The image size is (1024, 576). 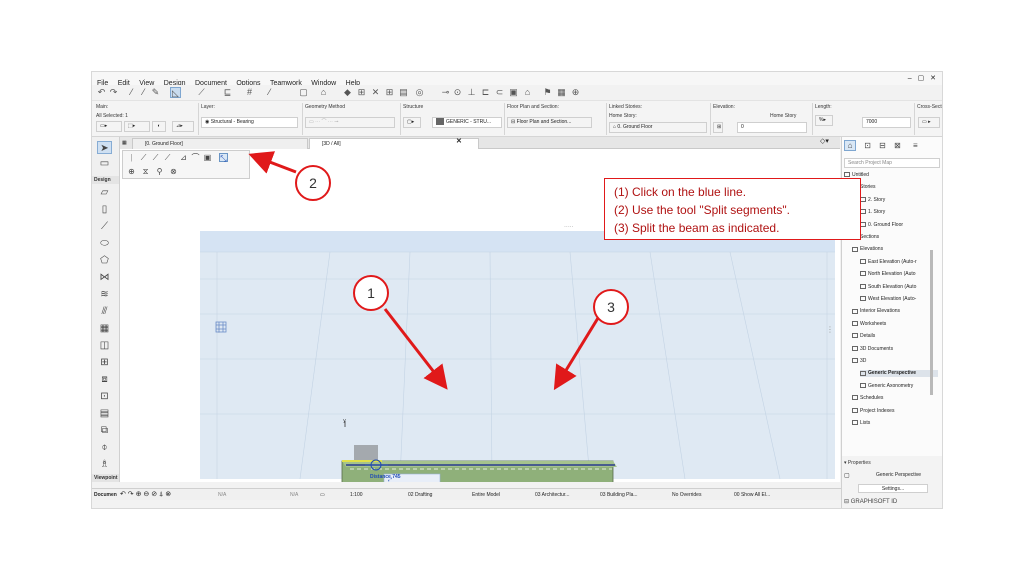 I want to click on marker-3: 3, so click(x=611, y=307).